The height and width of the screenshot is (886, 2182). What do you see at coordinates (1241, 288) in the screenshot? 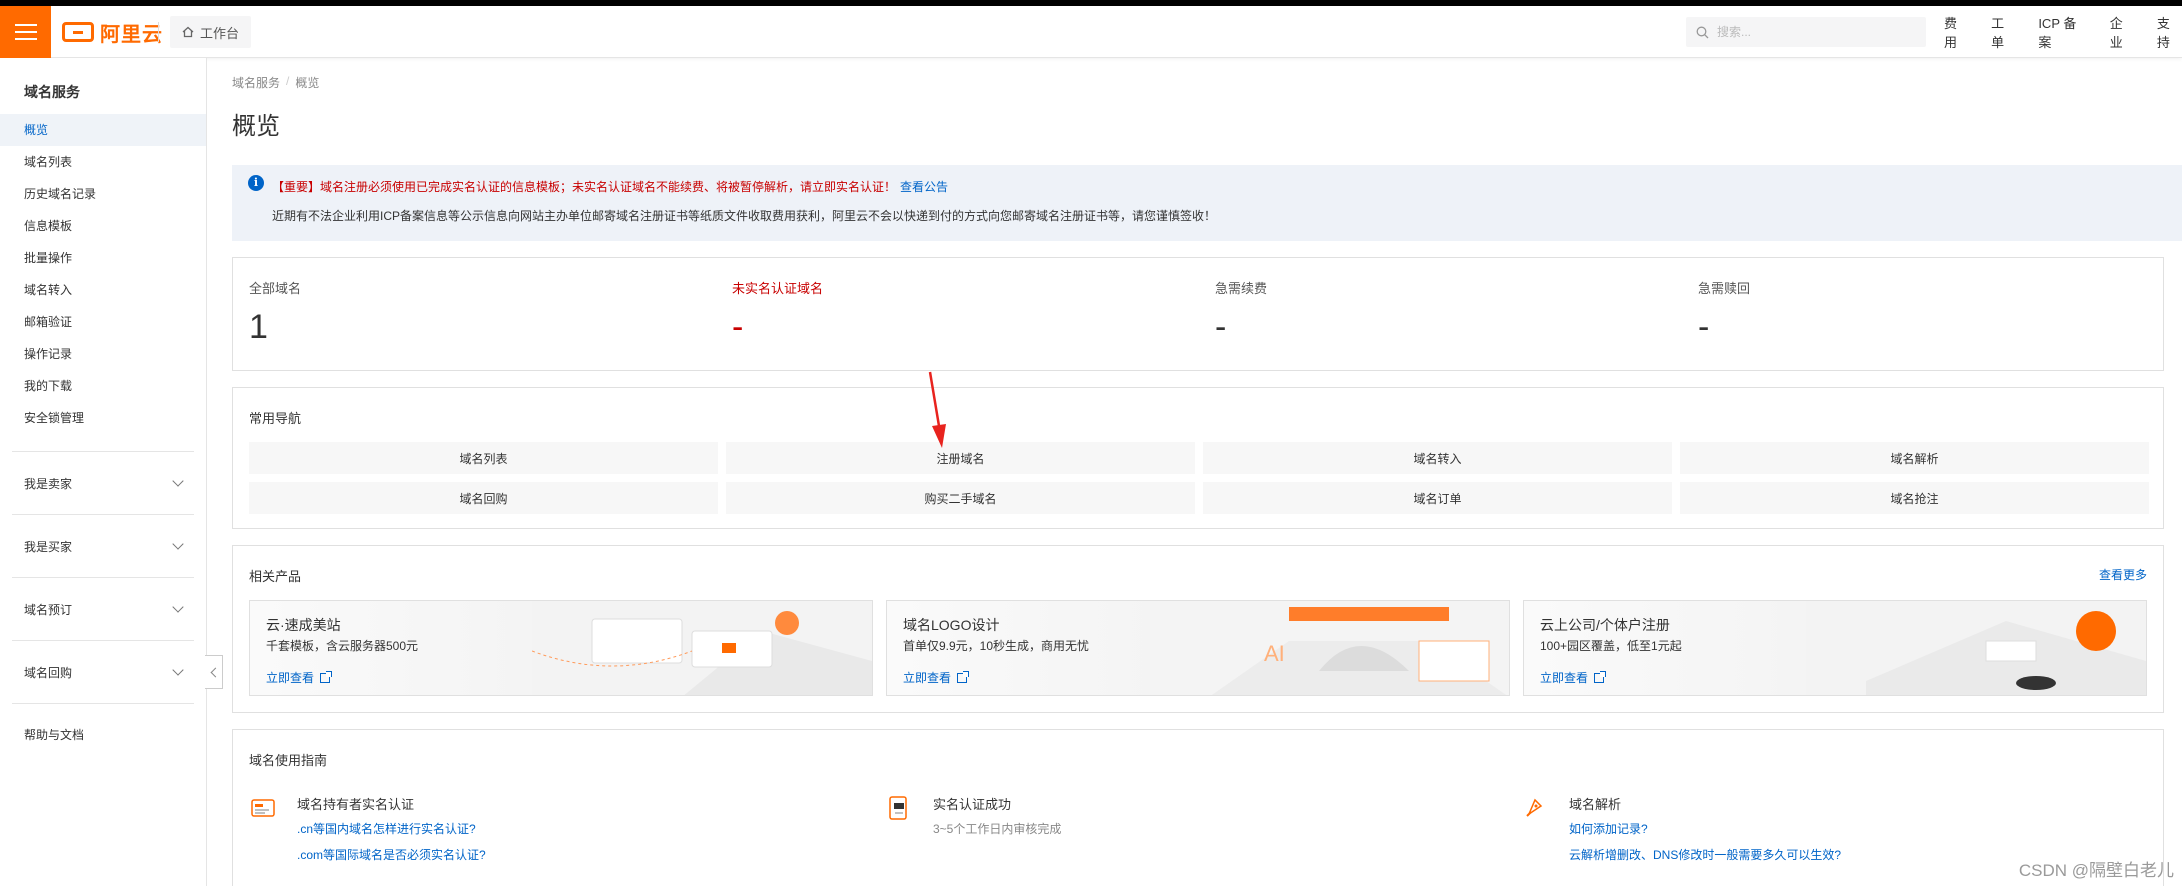
I see `stat-label: 急需续费` at bounding box center [1241, 288].